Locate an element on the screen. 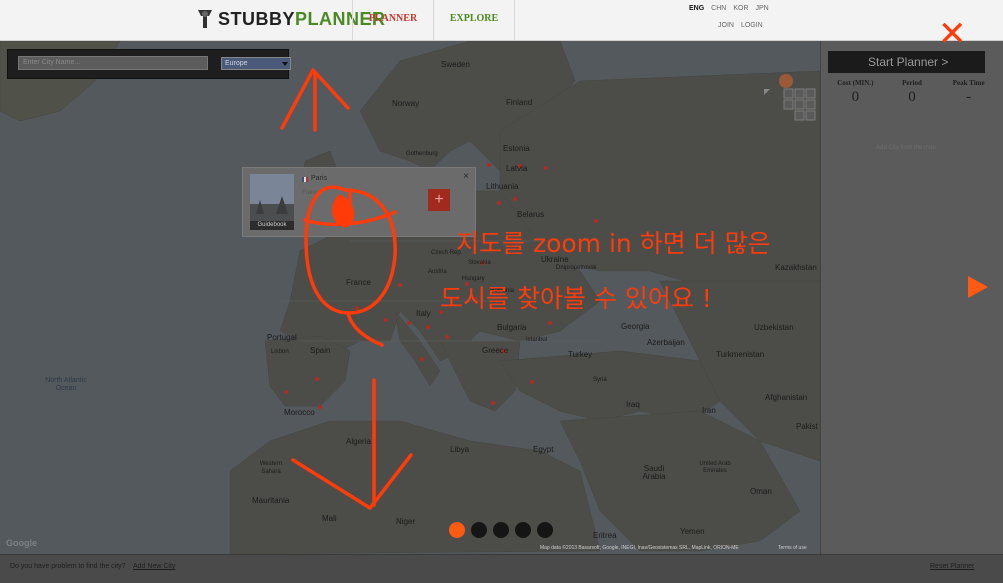 The image size is (1003, 583). tutorial-note-line2: 도시를 찾아볼 수 있어요 ! is located at coordinates (576, 298).